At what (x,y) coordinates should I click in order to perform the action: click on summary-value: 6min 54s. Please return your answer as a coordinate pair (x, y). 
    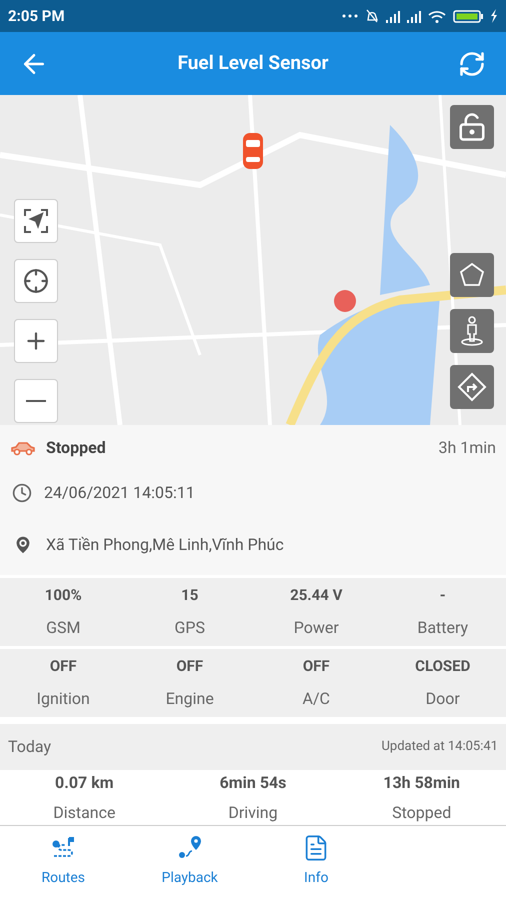
    Looking at the image, I should click on (253, 783).